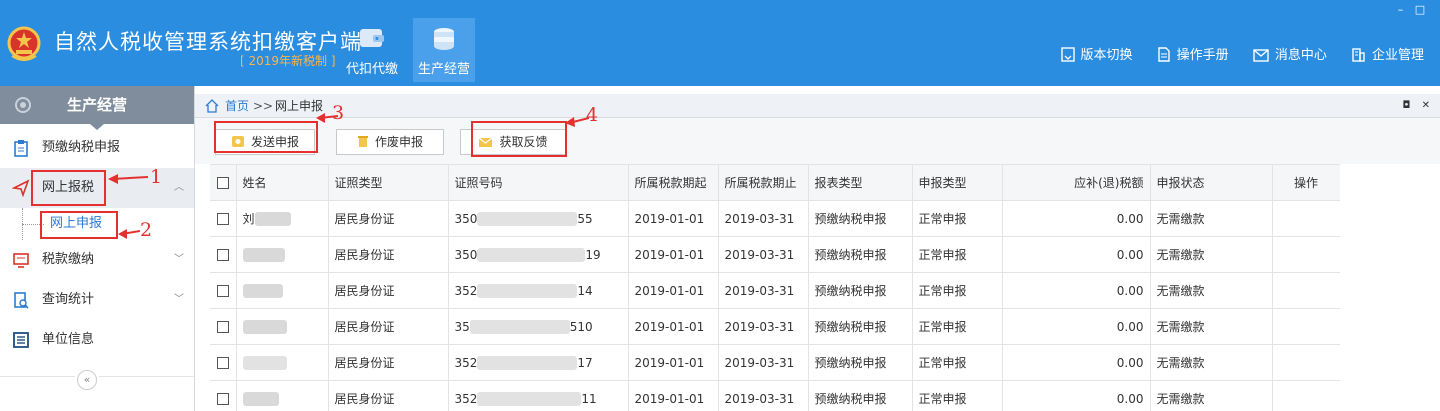 Image resolution: width=1440 pixels, height=411 pixels. Describe the element at coordinates (179, 187) in the screenshot. I see `chevron-up-icon: ︿` at that location.